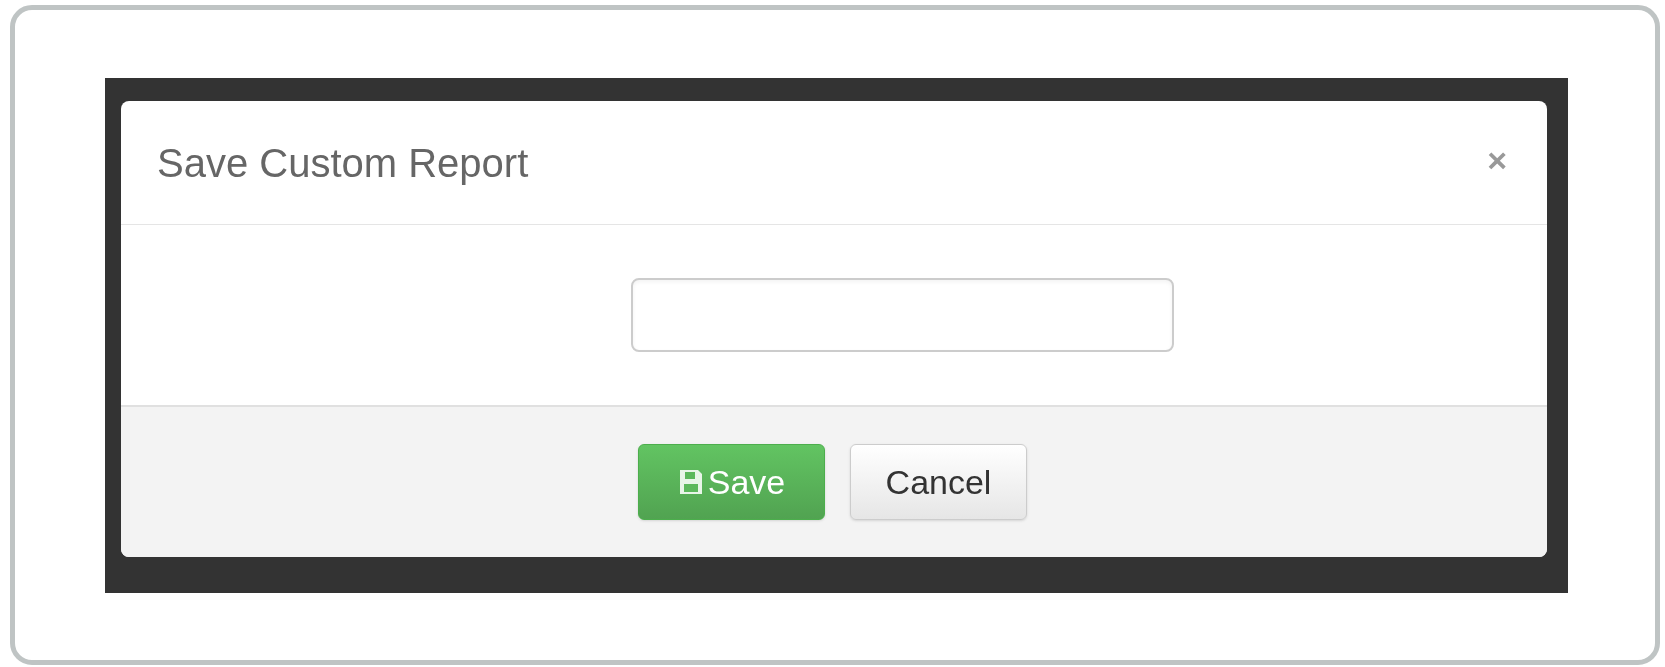 The width and height of the screenshot is (1665, 667). Describe the element at coordinates (343, 163) in the screenshot. I see `dialog-title: Save Custom Report` at that location.